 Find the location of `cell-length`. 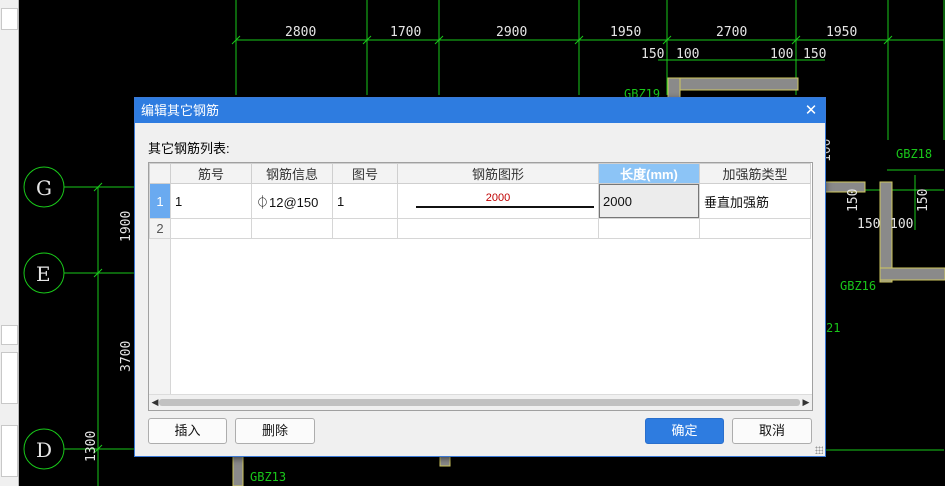

cell-length is located at coordinates (649, 228).